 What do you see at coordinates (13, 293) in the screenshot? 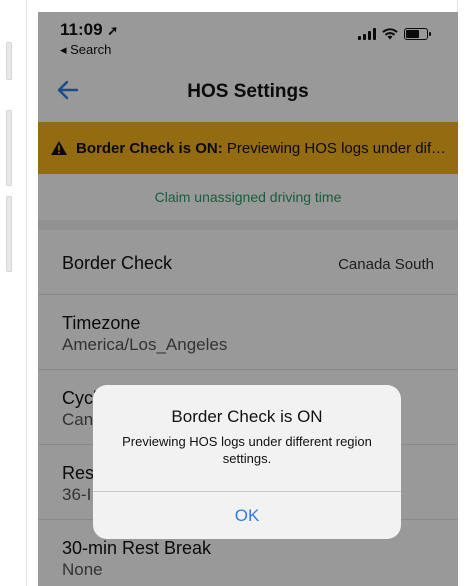
I see `device-frame-left` at bounding box center [13, 293].